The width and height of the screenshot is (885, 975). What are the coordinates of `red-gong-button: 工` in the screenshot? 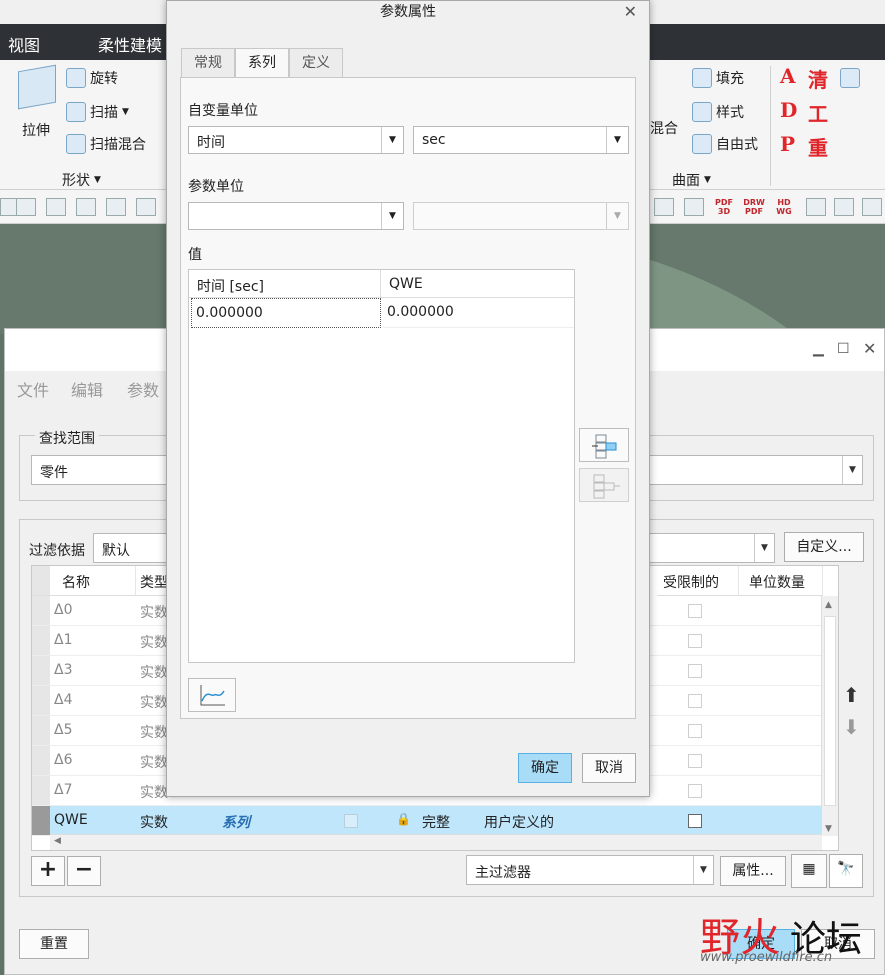 It's located at (818, 112).